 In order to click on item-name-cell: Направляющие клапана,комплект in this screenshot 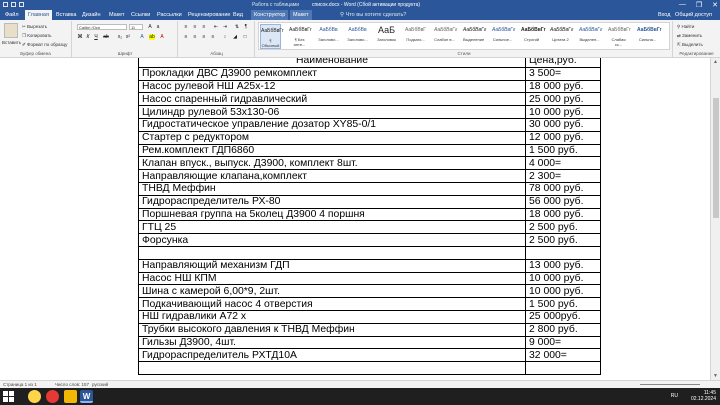, I will do `click(332, 176)`.